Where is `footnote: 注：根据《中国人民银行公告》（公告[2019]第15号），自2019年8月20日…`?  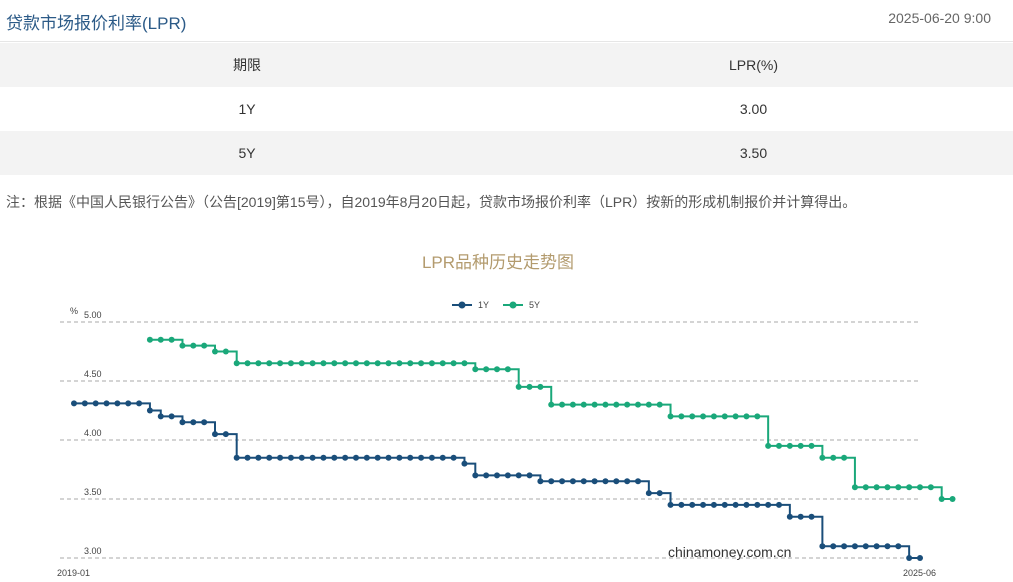
footnote: 注：根据《中国人民银行公告》（公告[2019]第15号），自2019年8月20日… is located at coordinates (431, 202).